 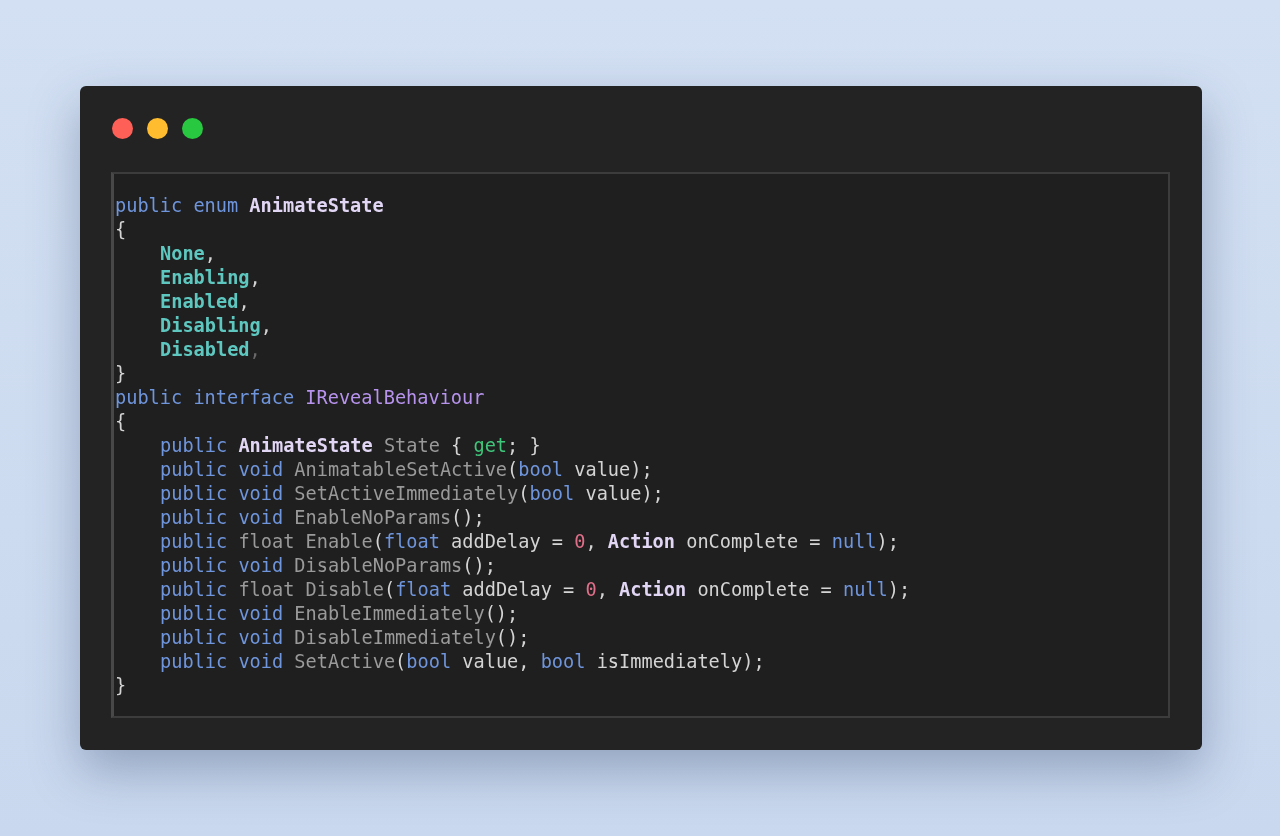 What do you see at coordinates (345, 638) in the screenshot?
I see `code-line: public void DisableImmediately();` at bounding box center [345, 638].